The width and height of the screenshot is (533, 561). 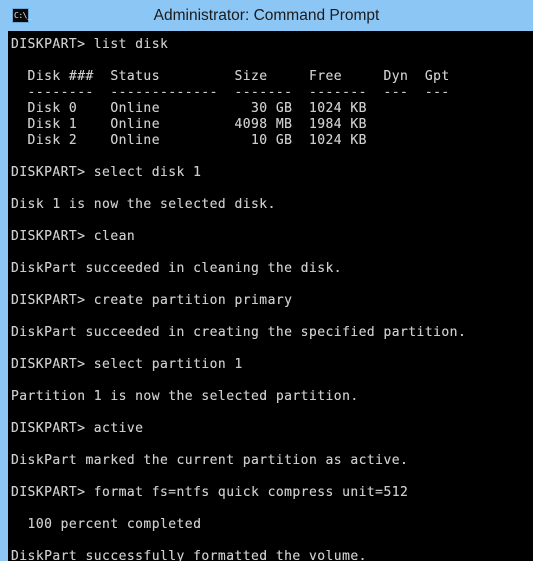 I want to click on console-line: DiskPart succeeded in cleaning the disk., so click(x=177, y=268).